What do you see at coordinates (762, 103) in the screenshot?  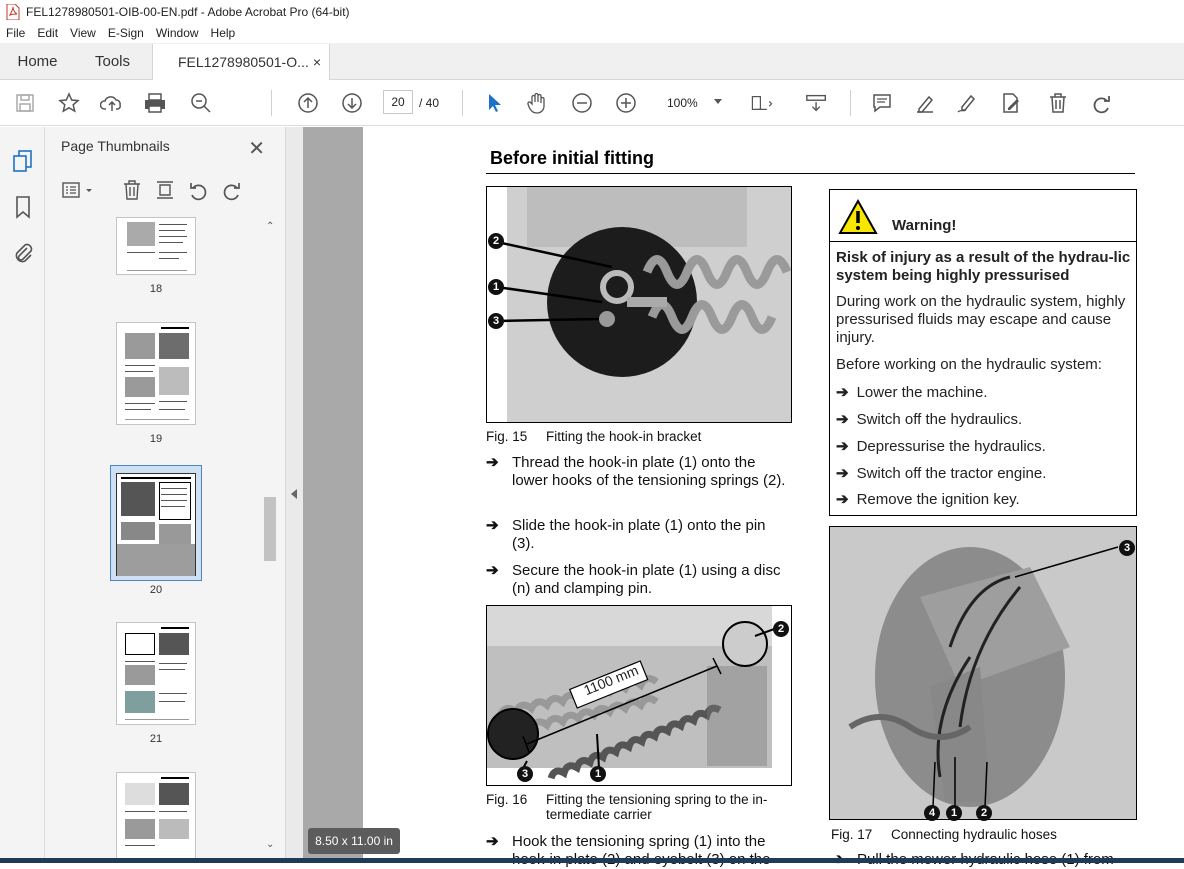 I see `fit-icon` at bounding box center [762, 103].